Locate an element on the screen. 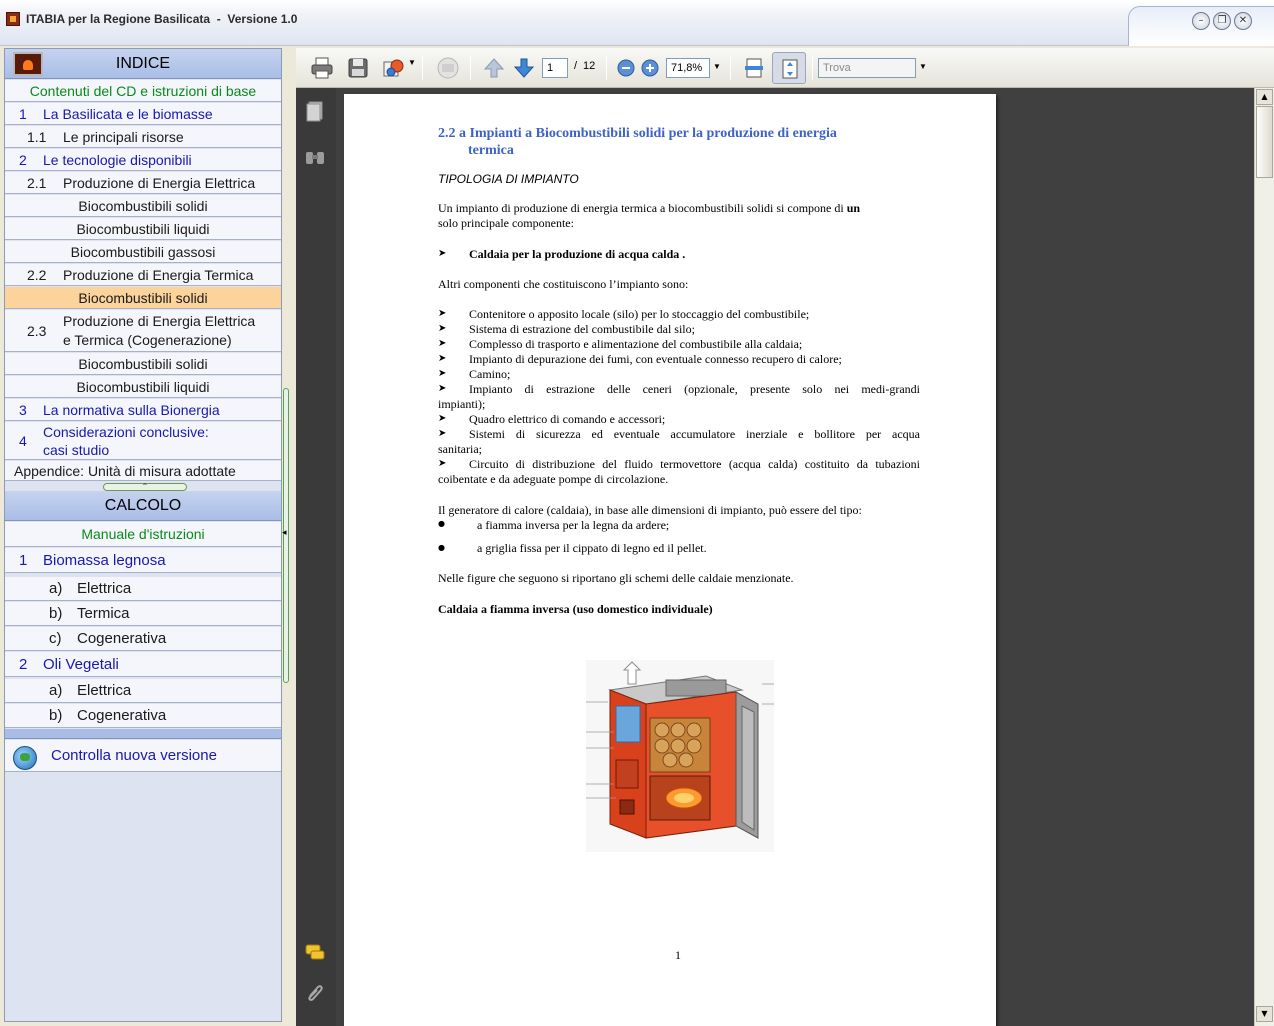 This screenshot has height=1026, width=1274. doc-intro-line2: solo principale componente: is located at coordinates (506, 223).